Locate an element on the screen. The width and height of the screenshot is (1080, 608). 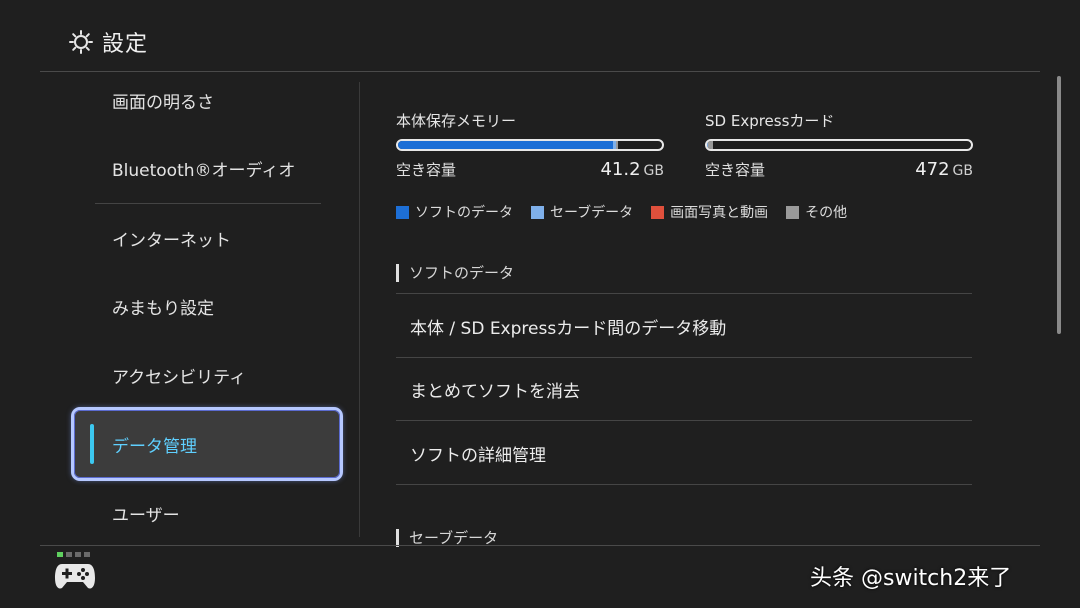
section-title-text: ソフトのデータ is located at coordinates (462, 273).